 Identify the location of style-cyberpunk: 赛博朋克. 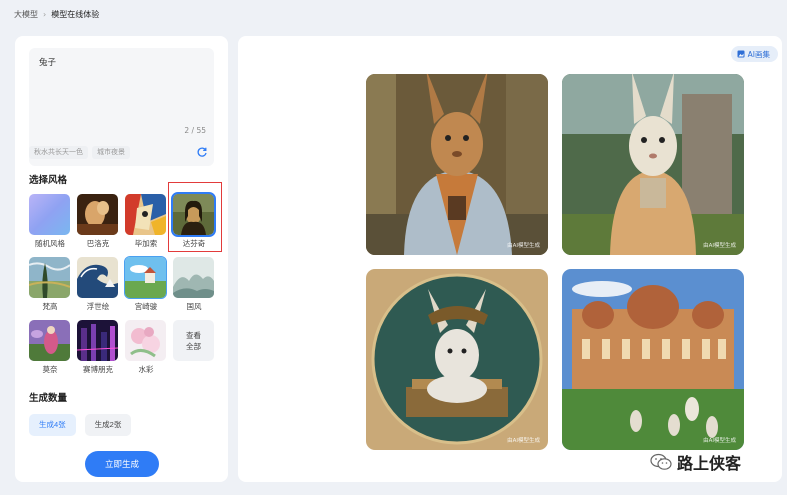
(98, 347).